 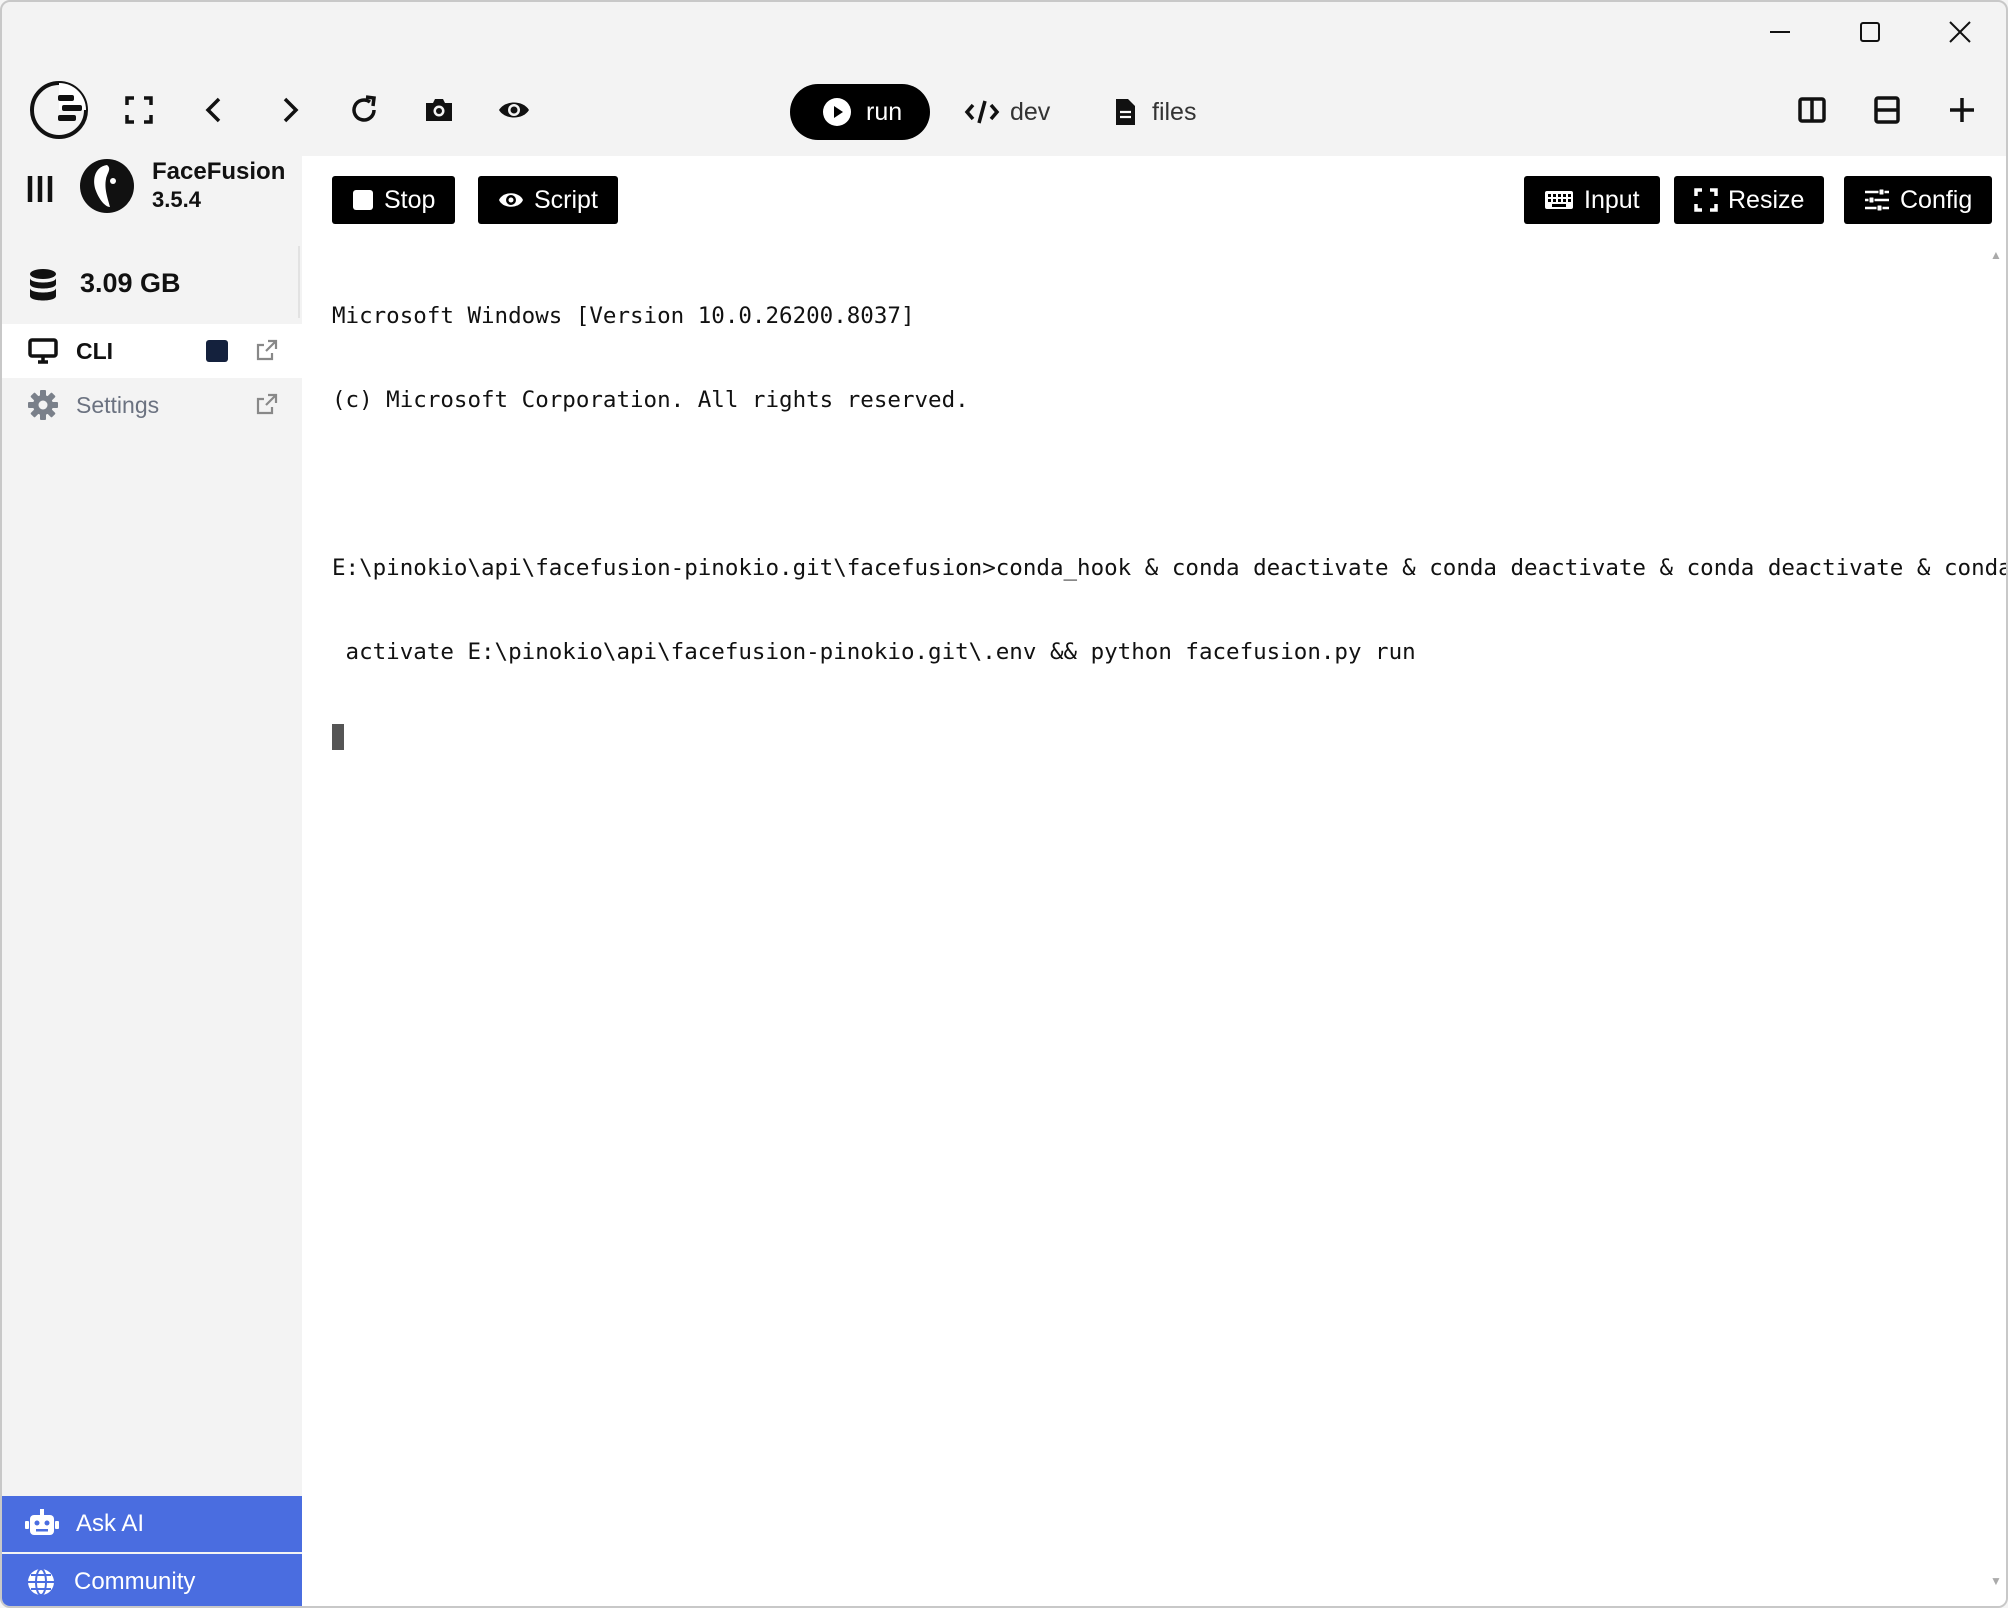 I want to click on sidebar-item-label: CLI, so click(x=95, y=350).